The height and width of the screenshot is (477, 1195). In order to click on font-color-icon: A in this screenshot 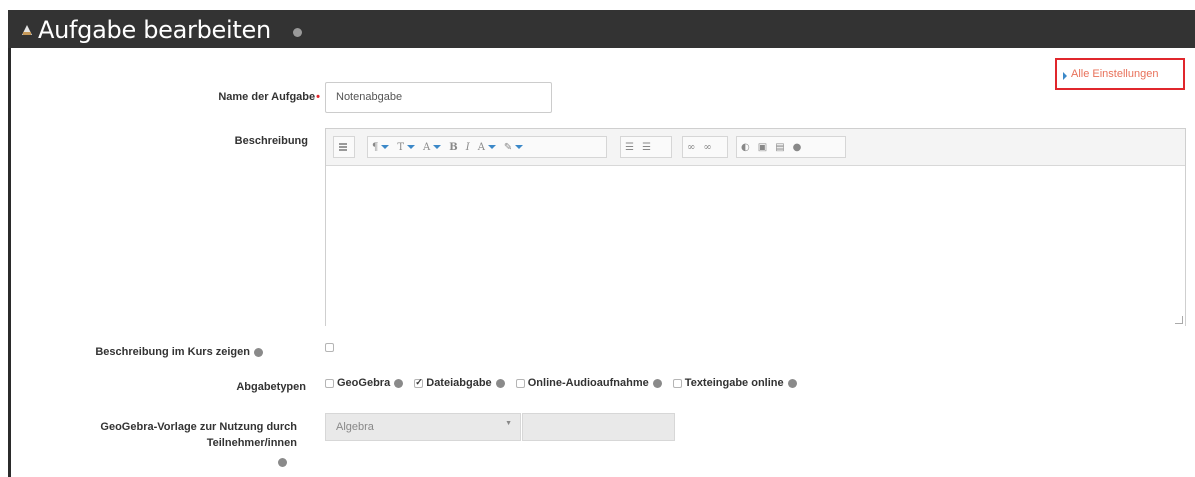, I will do `click(487, 147)`.